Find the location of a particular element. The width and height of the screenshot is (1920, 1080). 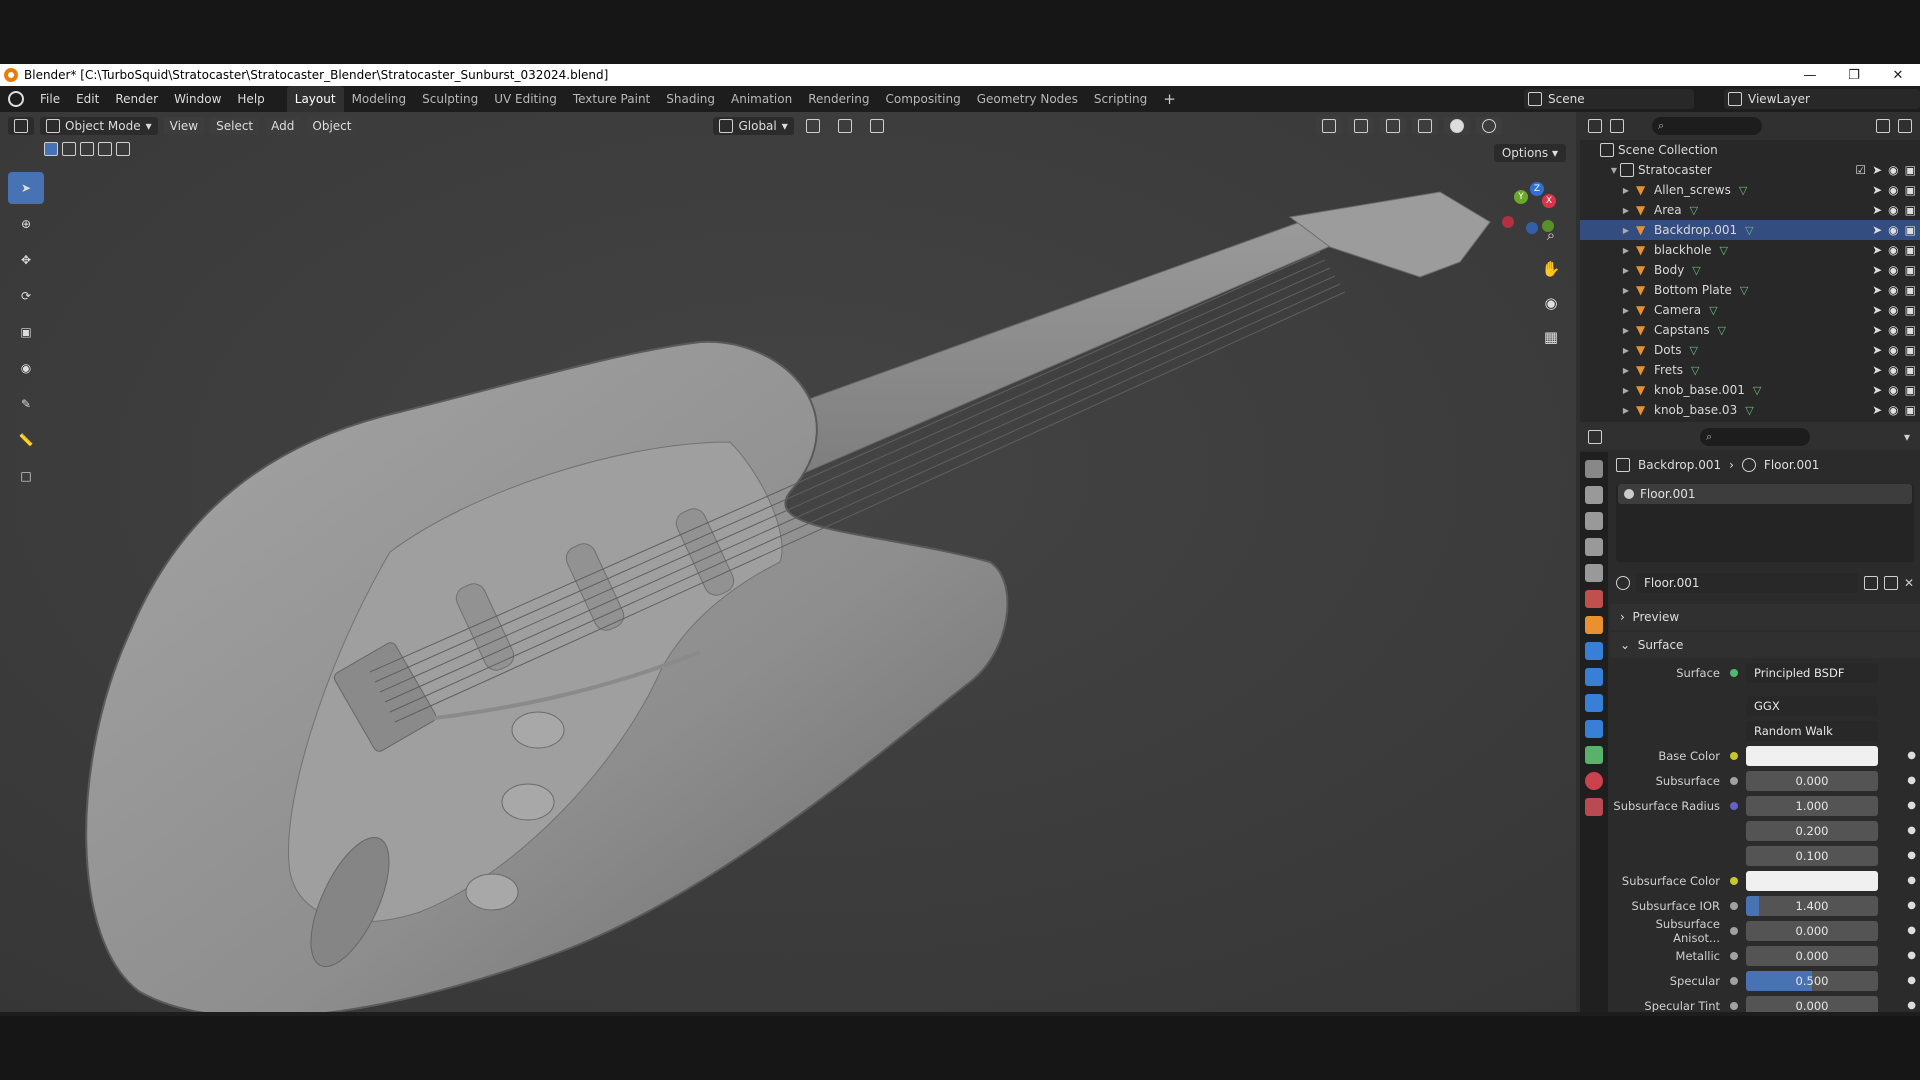

tab-rendering: Rendering is located at coordinates (838, 99).